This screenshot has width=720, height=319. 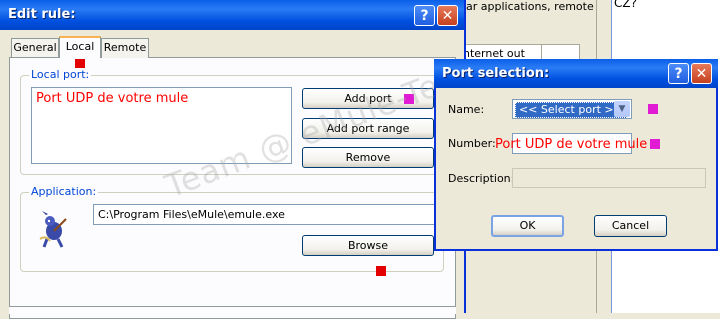 I want to click on chevron-down-icon: ▼, so click(x=622, y=109).